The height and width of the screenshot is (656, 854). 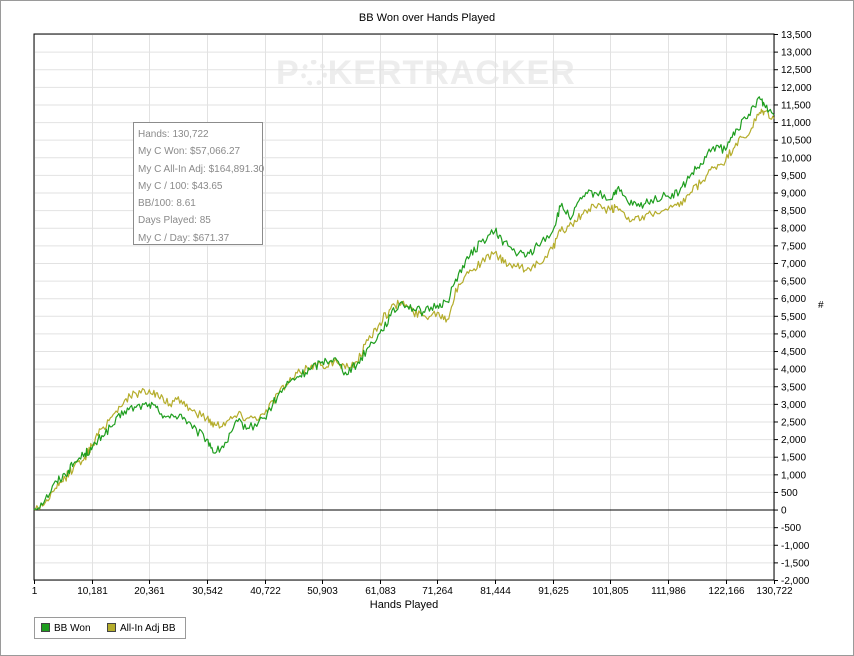 What do you see at coordinates (404, 605) in the screenshot?
I see `x-axis-title: Hands Played` at bounding box center [404, 605].